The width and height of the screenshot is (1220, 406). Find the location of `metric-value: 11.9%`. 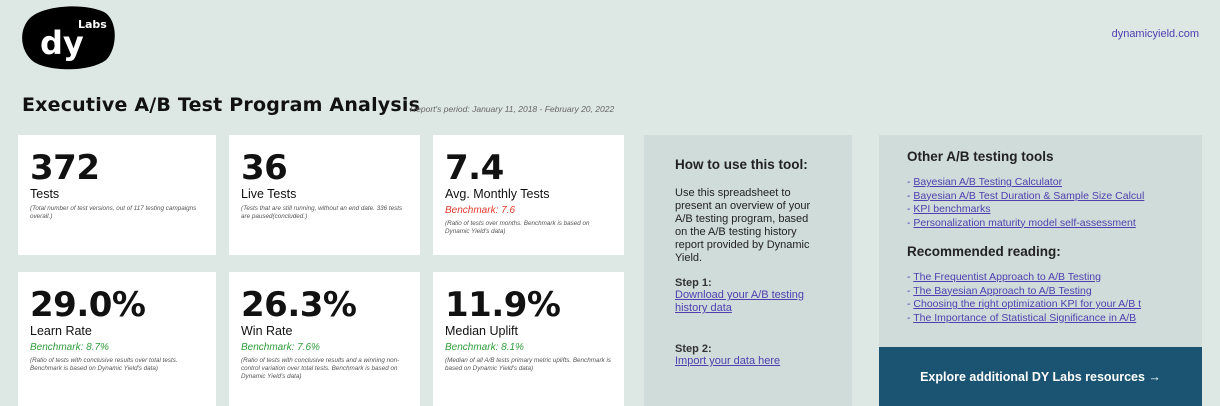

metric-value: 11.9% is located at coordinates (503, 305).